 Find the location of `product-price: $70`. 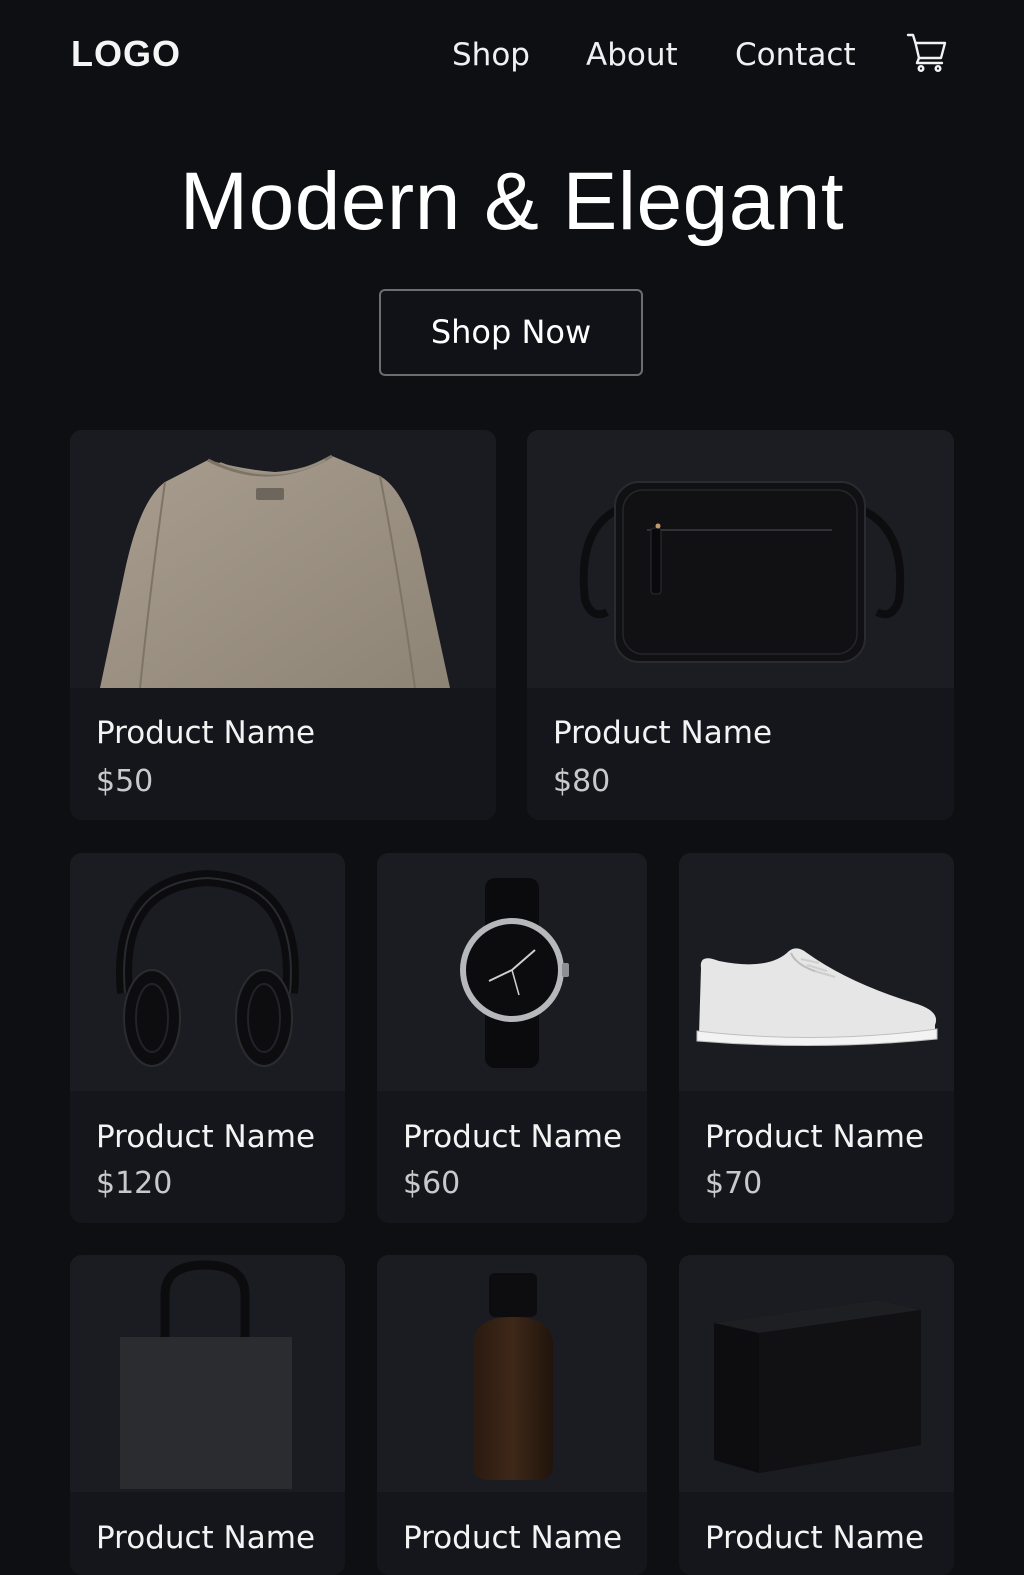

product-price: $70 is located at coordinates (734, 1183).